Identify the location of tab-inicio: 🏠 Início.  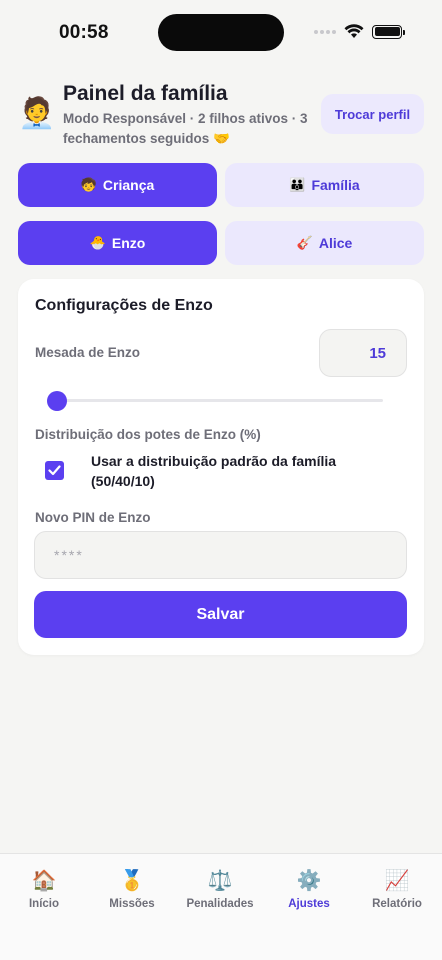
(44, 889).